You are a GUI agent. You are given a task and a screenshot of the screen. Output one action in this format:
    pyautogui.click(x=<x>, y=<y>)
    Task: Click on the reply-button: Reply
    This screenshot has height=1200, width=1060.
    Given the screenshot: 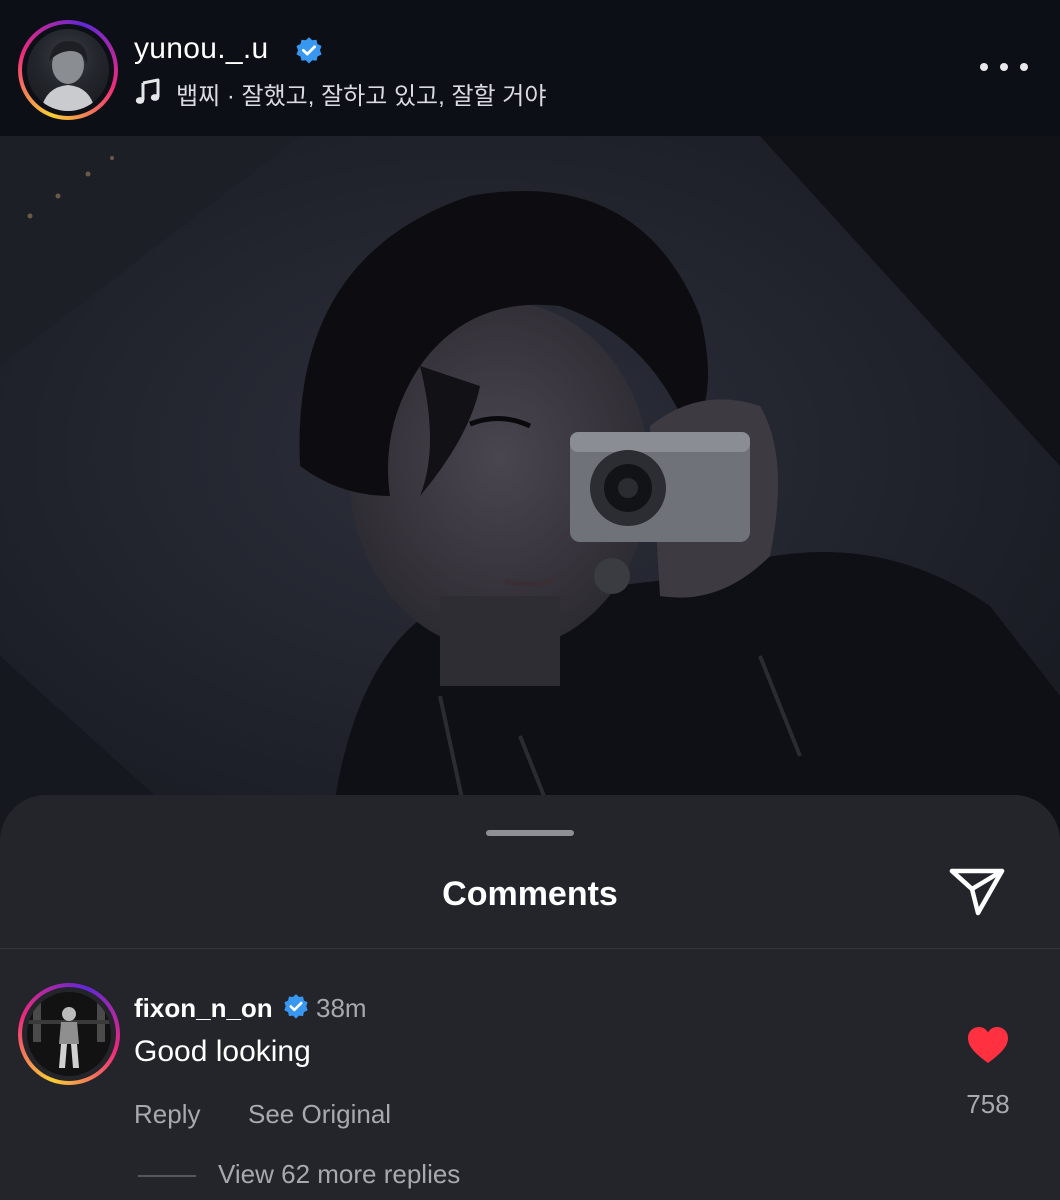 What is the action you would take?
    pyautogui.click(x=167, y=1114)
    